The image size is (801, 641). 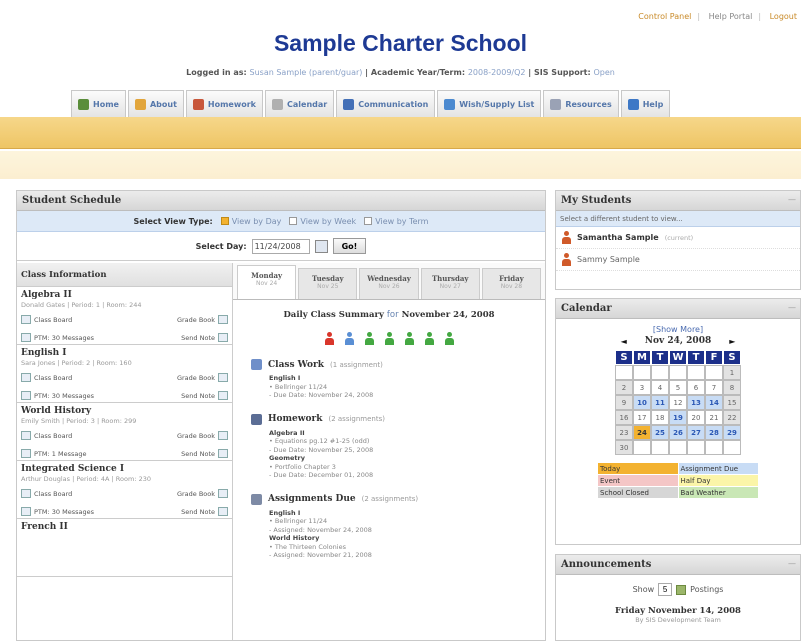 What do you see at coordinates (714, 432) in the screenshot?
I see `calendar-day: 28` at bounding box center [714, 432].